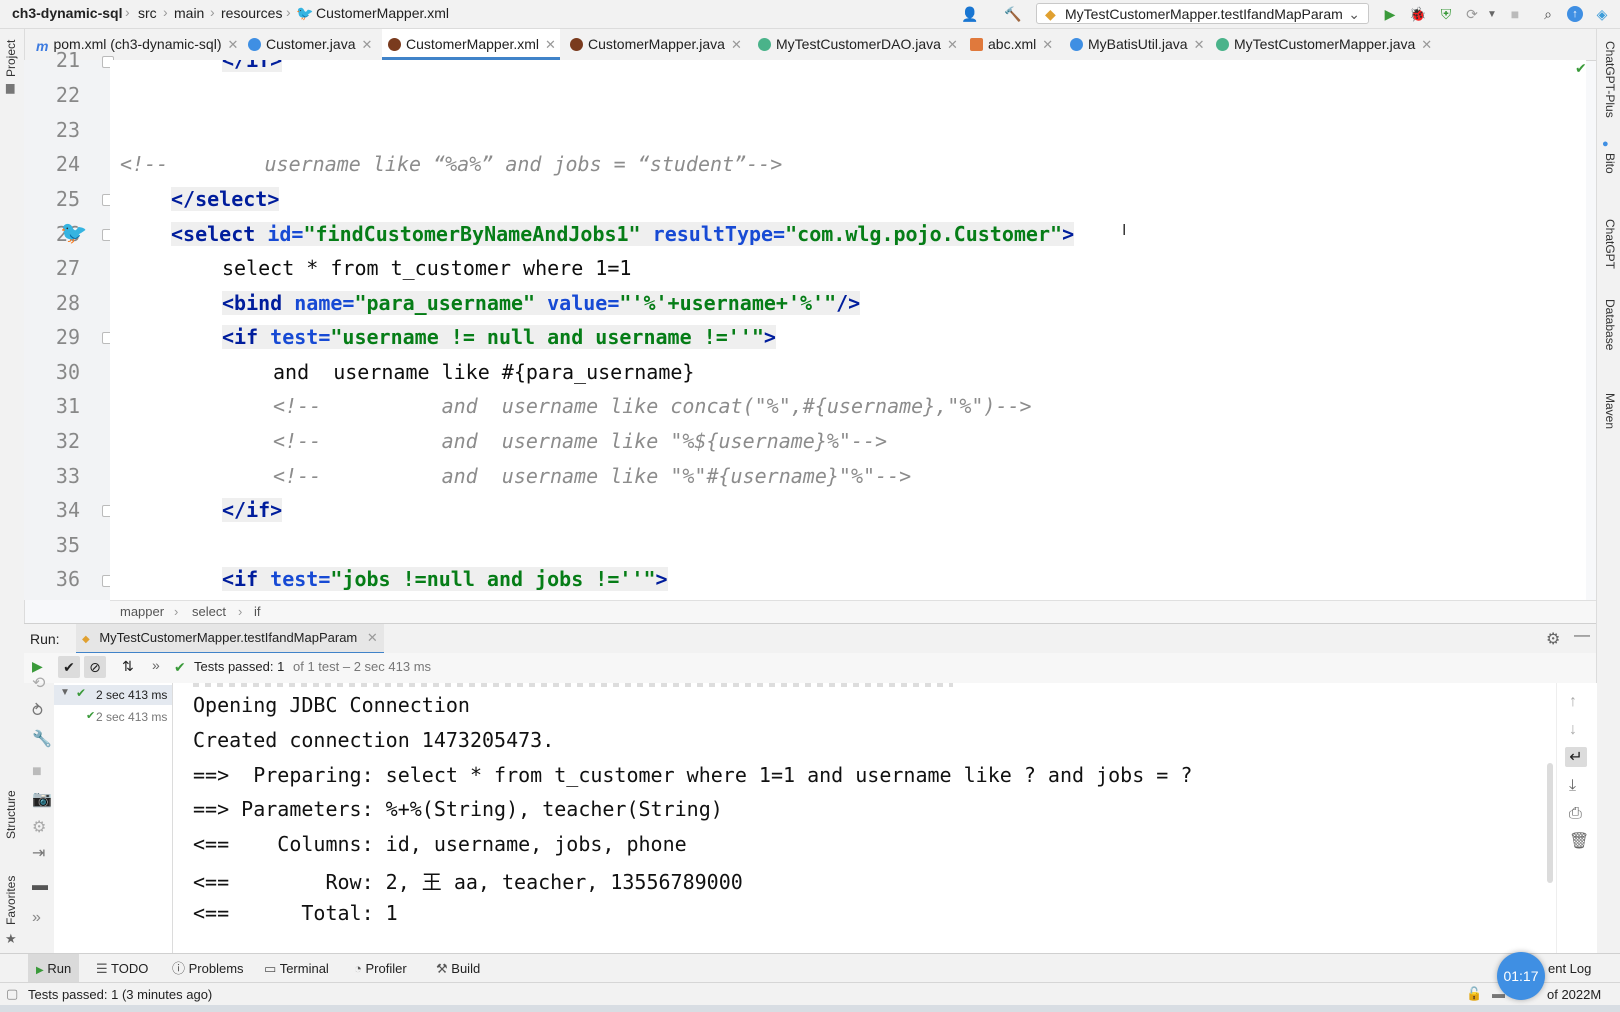 This screenshot has height=1012, width=1620. What do you see at coordinates (1446, 14) in the screenshot?
I see `coverage-icon: ⛨` at bounding box center [1446, 14].